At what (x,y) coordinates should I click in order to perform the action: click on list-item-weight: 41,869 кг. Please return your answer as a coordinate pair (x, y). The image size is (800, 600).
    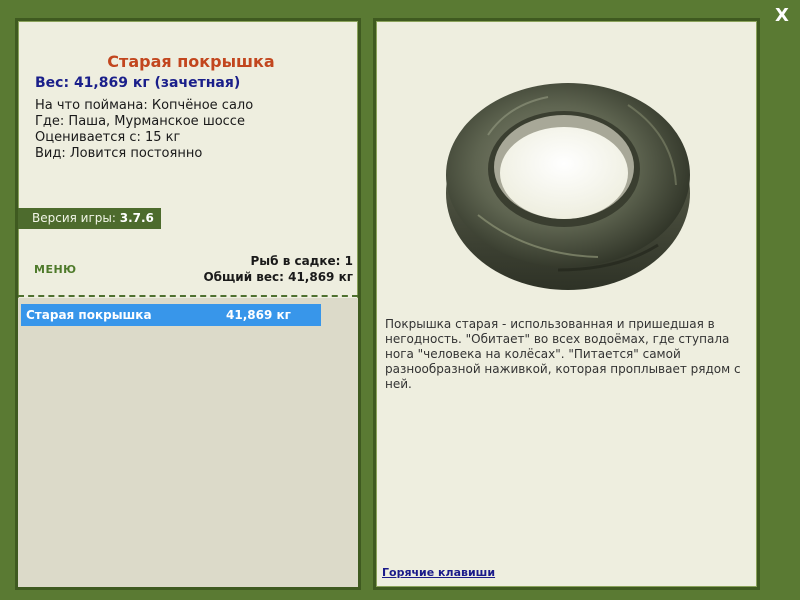
    Looking at the image, I should click on (258, 315).